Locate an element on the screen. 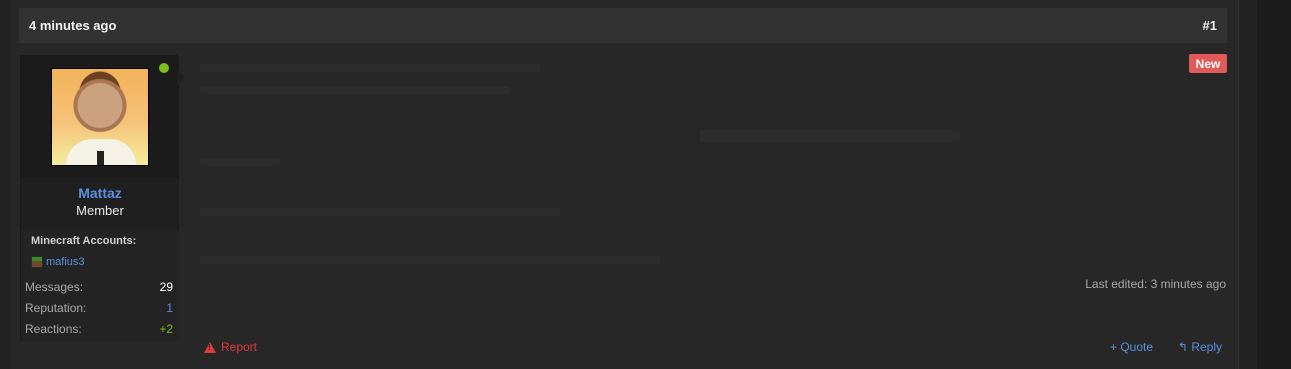 Image resolution: width=1291 pixels, height=369 pixels. minecraft-head-icon is located at coordinates (37, 262).